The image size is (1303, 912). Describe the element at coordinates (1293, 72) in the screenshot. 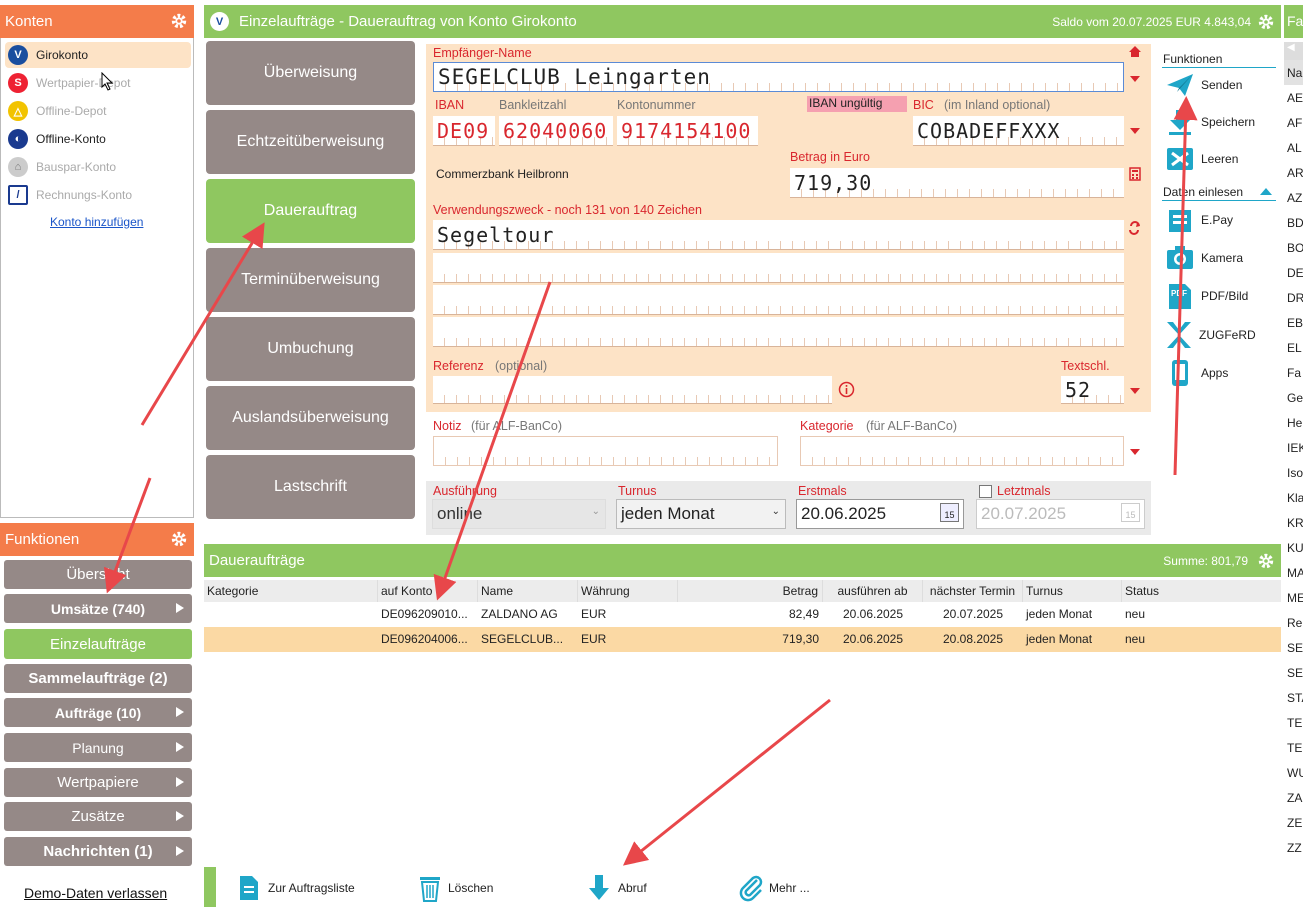

I see `side-list-item: Na` at that location.